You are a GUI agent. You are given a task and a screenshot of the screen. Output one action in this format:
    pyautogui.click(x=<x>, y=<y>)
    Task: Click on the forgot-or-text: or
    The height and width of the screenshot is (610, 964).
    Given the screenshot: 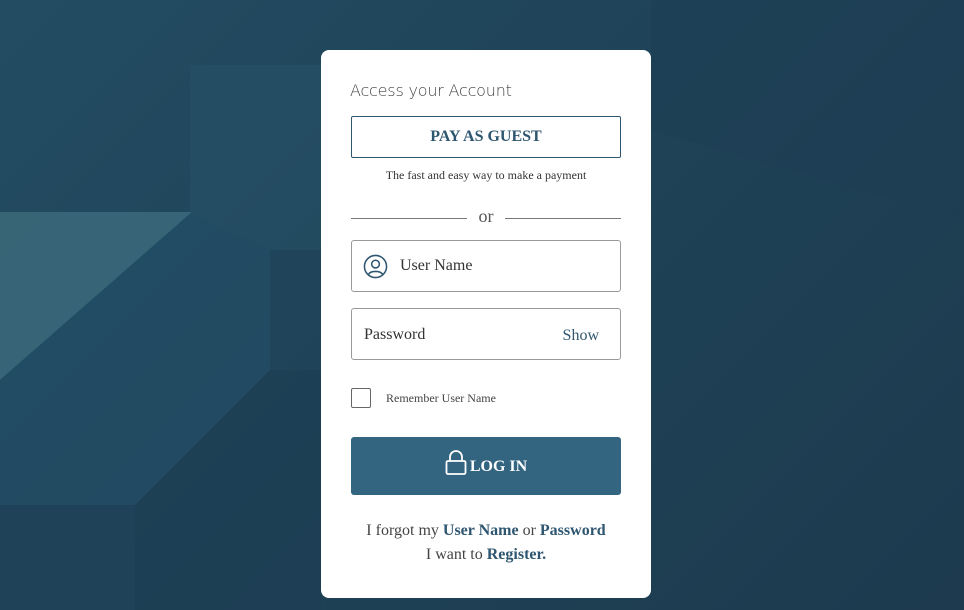 What is the action you would take?
    pyautogui.click(x=529, y=530)
    